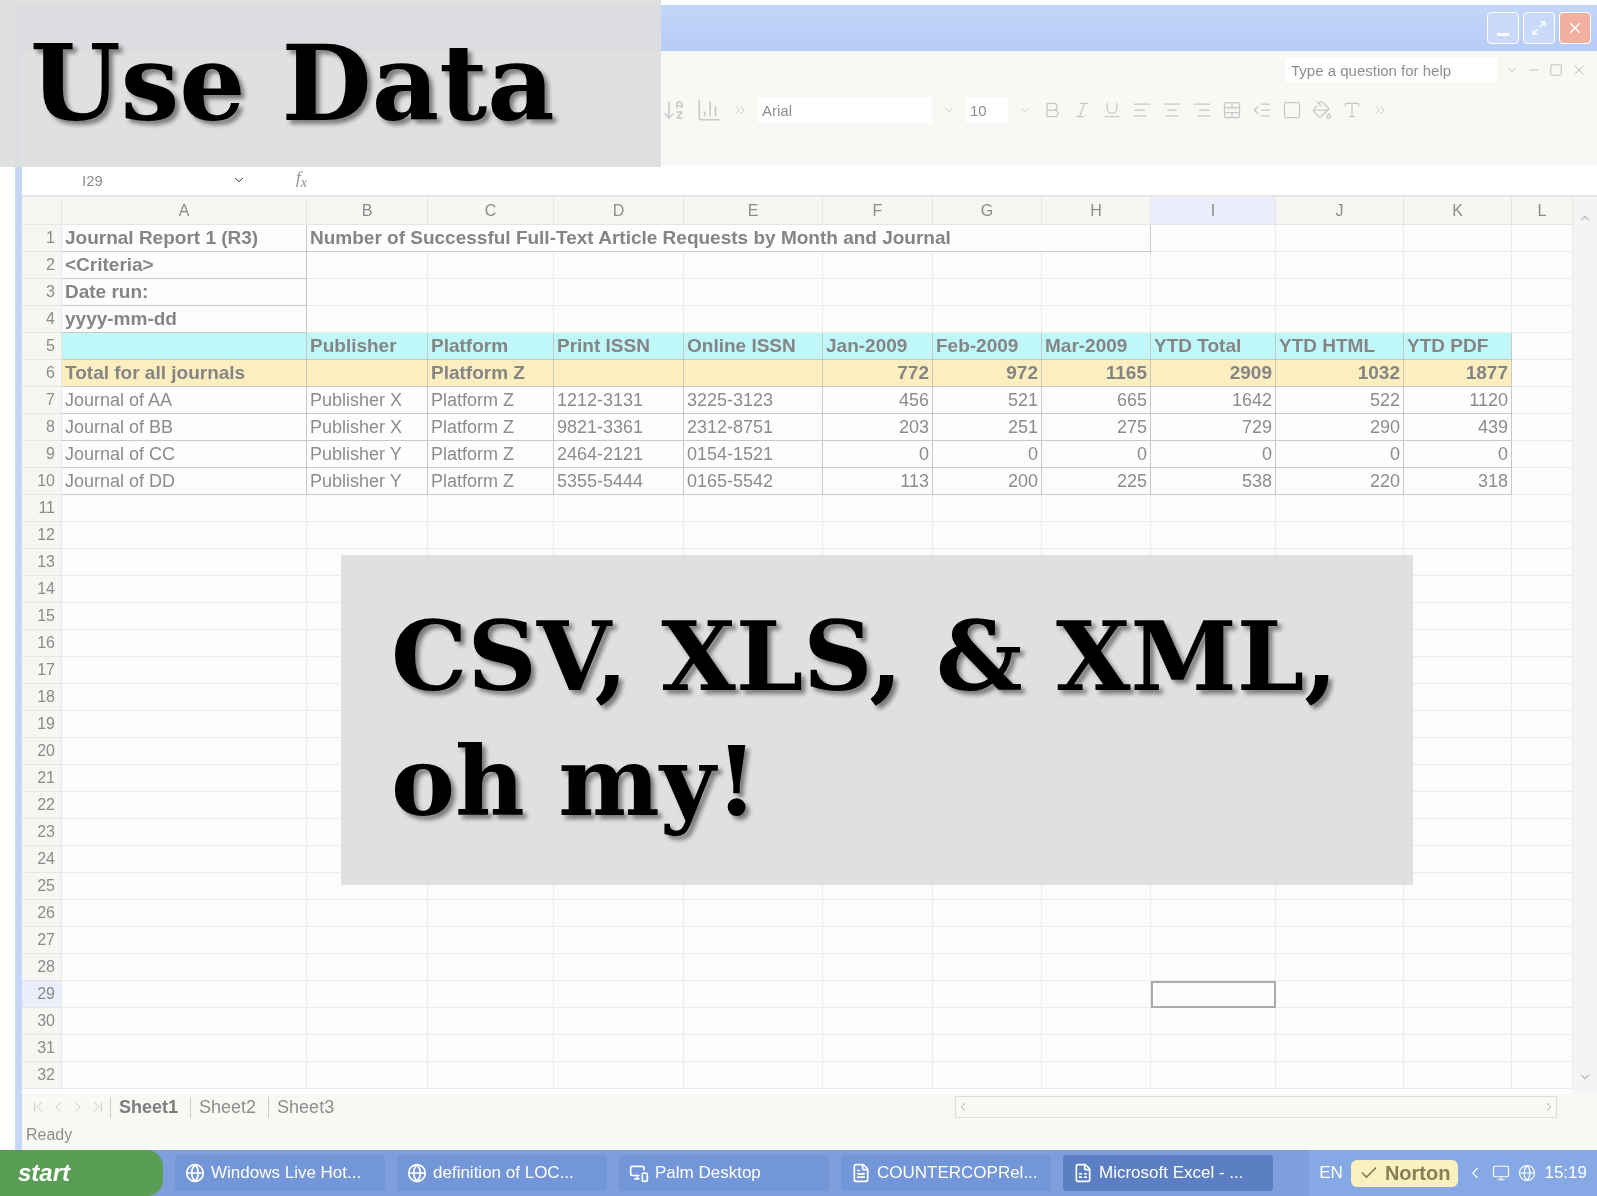 This screenshot has height=1196, width=1597. Describe the element at coordinates (42, 697) in the screenshot. I see `row-header: 18` at that location.